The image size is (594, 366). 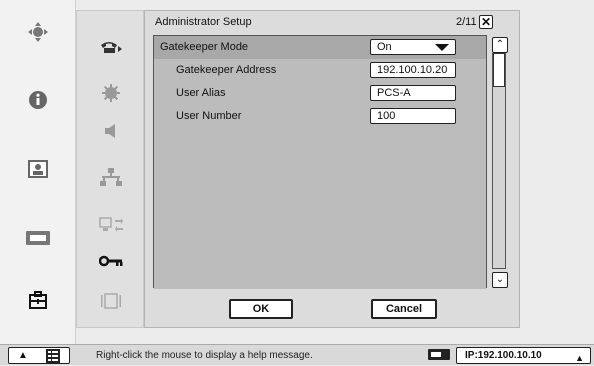 What do you see at coordinates (413, 47) in the screenshot?
I see `gatekeeper-mode-dropdown: On` at bounding box center [413, 47].